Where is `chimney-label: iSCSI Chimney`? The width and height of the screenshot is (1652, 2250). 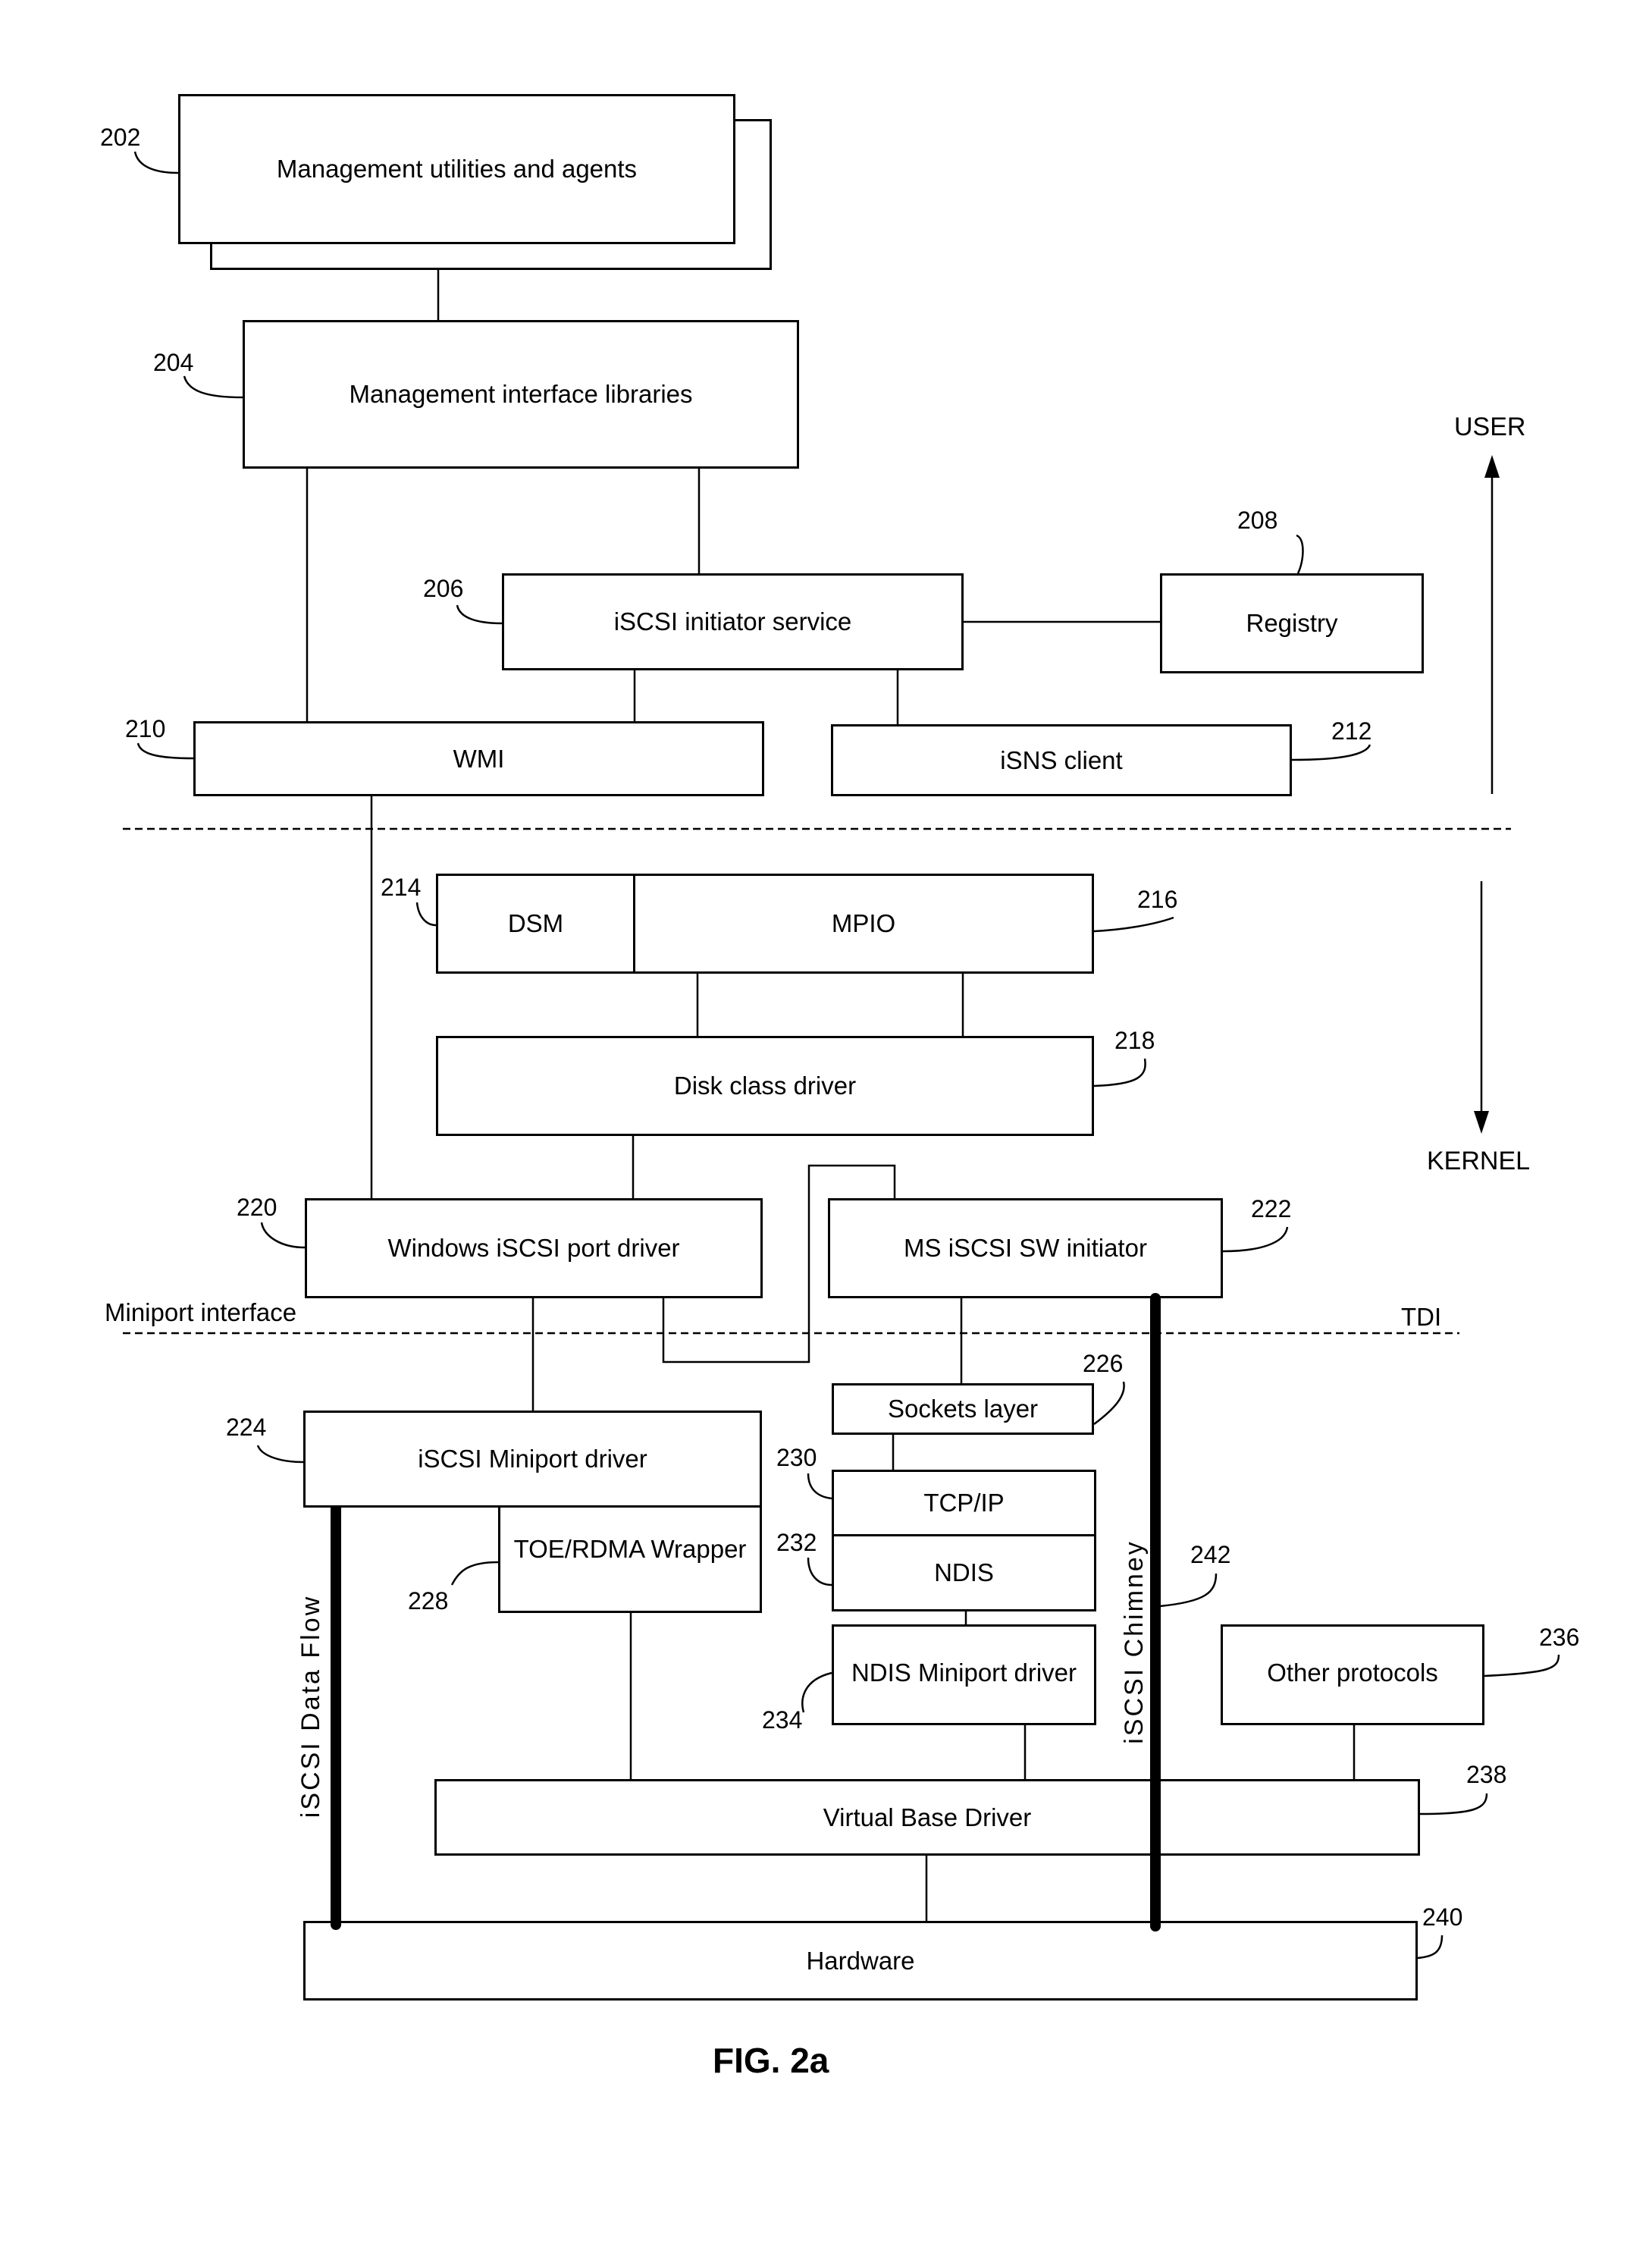
chimney-label: iSCSI Chimney is located at coordinates (1134, 1641).